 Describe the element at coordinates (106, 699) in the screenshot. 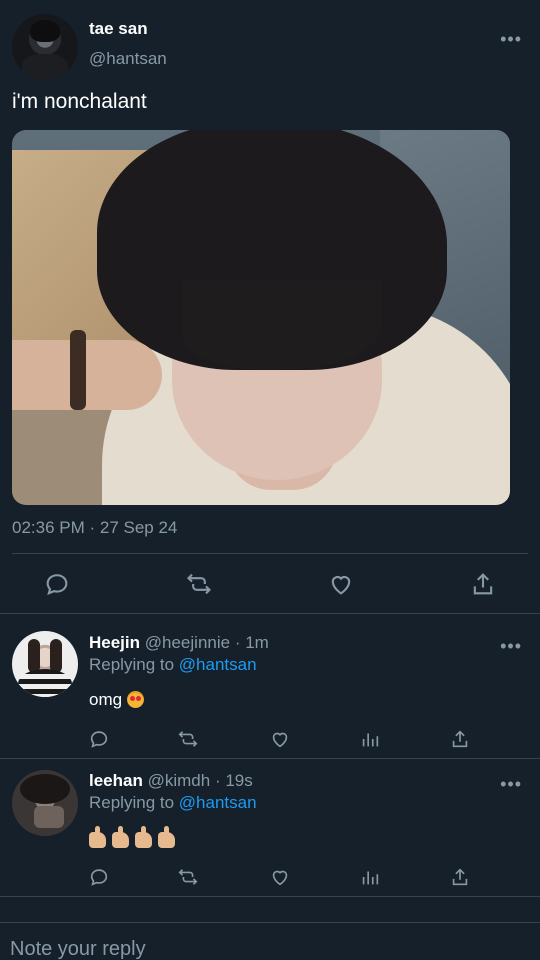

I see `reply-text-content: omg` at that location.